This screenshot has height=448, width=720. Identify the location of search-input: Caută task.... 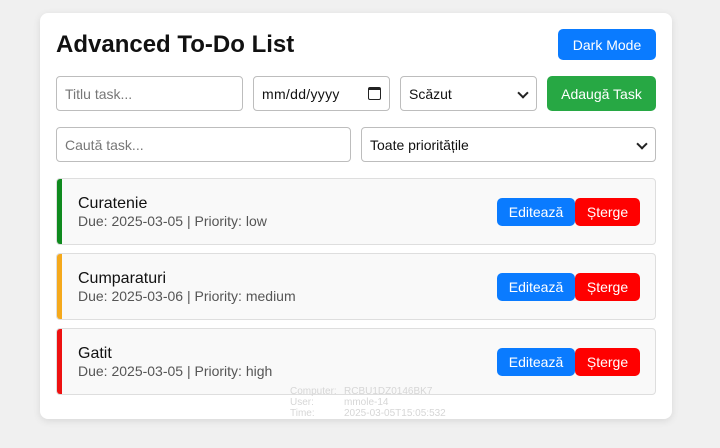
(203, 144).